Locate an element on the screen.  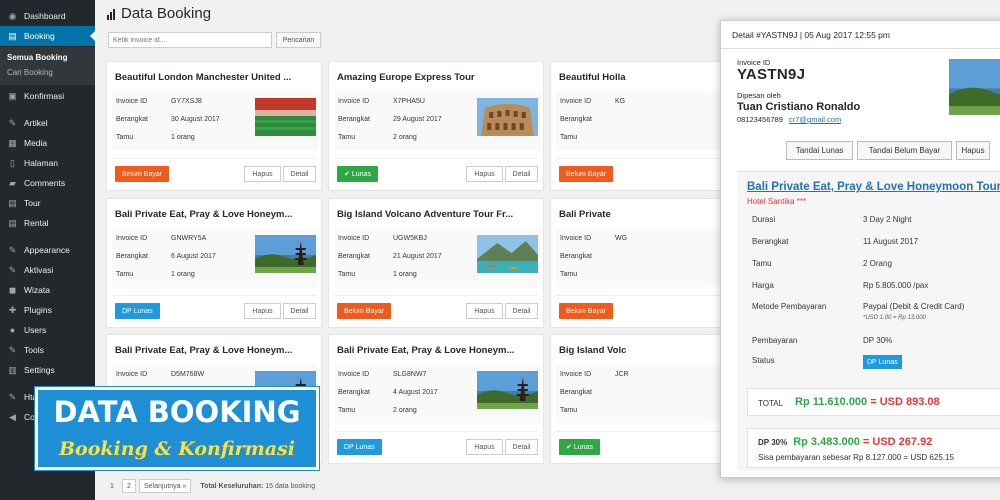
detail-label: Berangkat is located at coordinates (770, 241).